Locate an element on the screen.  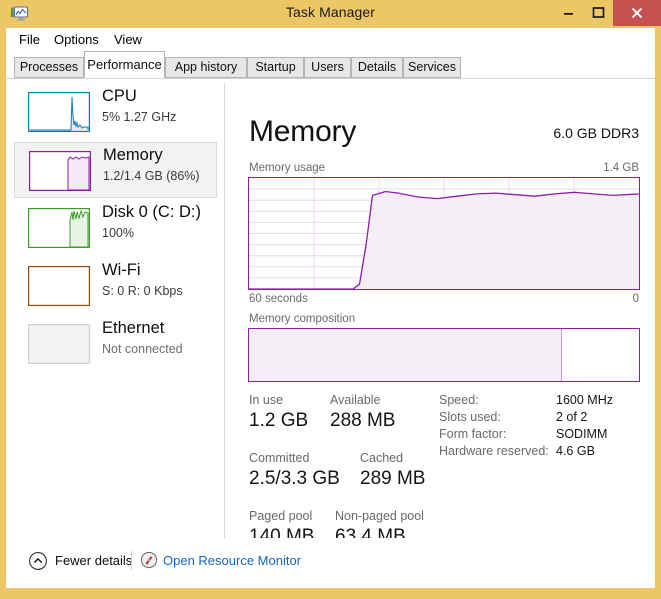
memory-thumbnail-graph is located at coordinates (60, 171).